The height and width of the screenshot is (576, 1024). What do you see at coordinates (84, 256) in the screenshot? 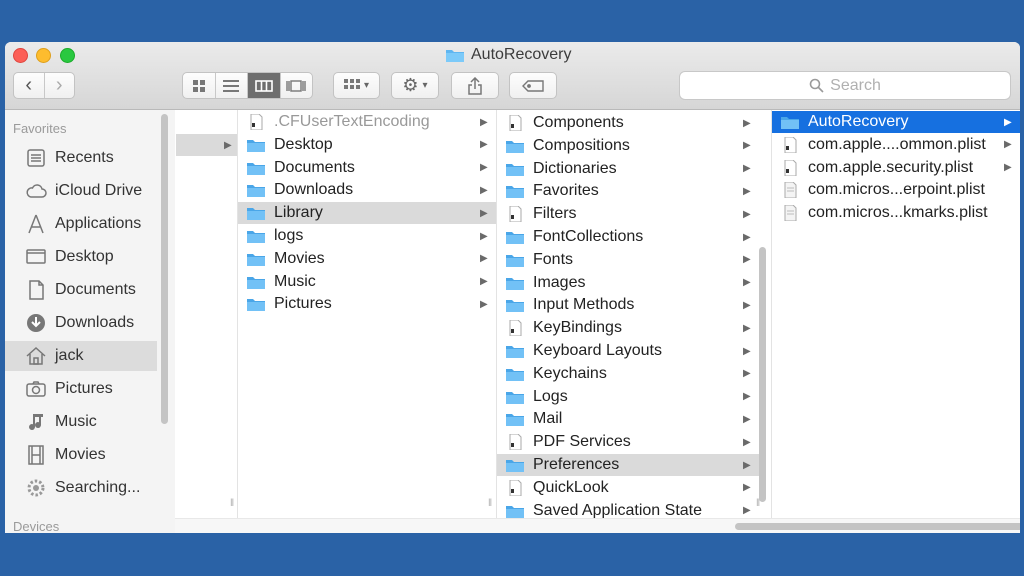
I see `sidebar-item-label: Desktop` at bounding box center [84, 256].